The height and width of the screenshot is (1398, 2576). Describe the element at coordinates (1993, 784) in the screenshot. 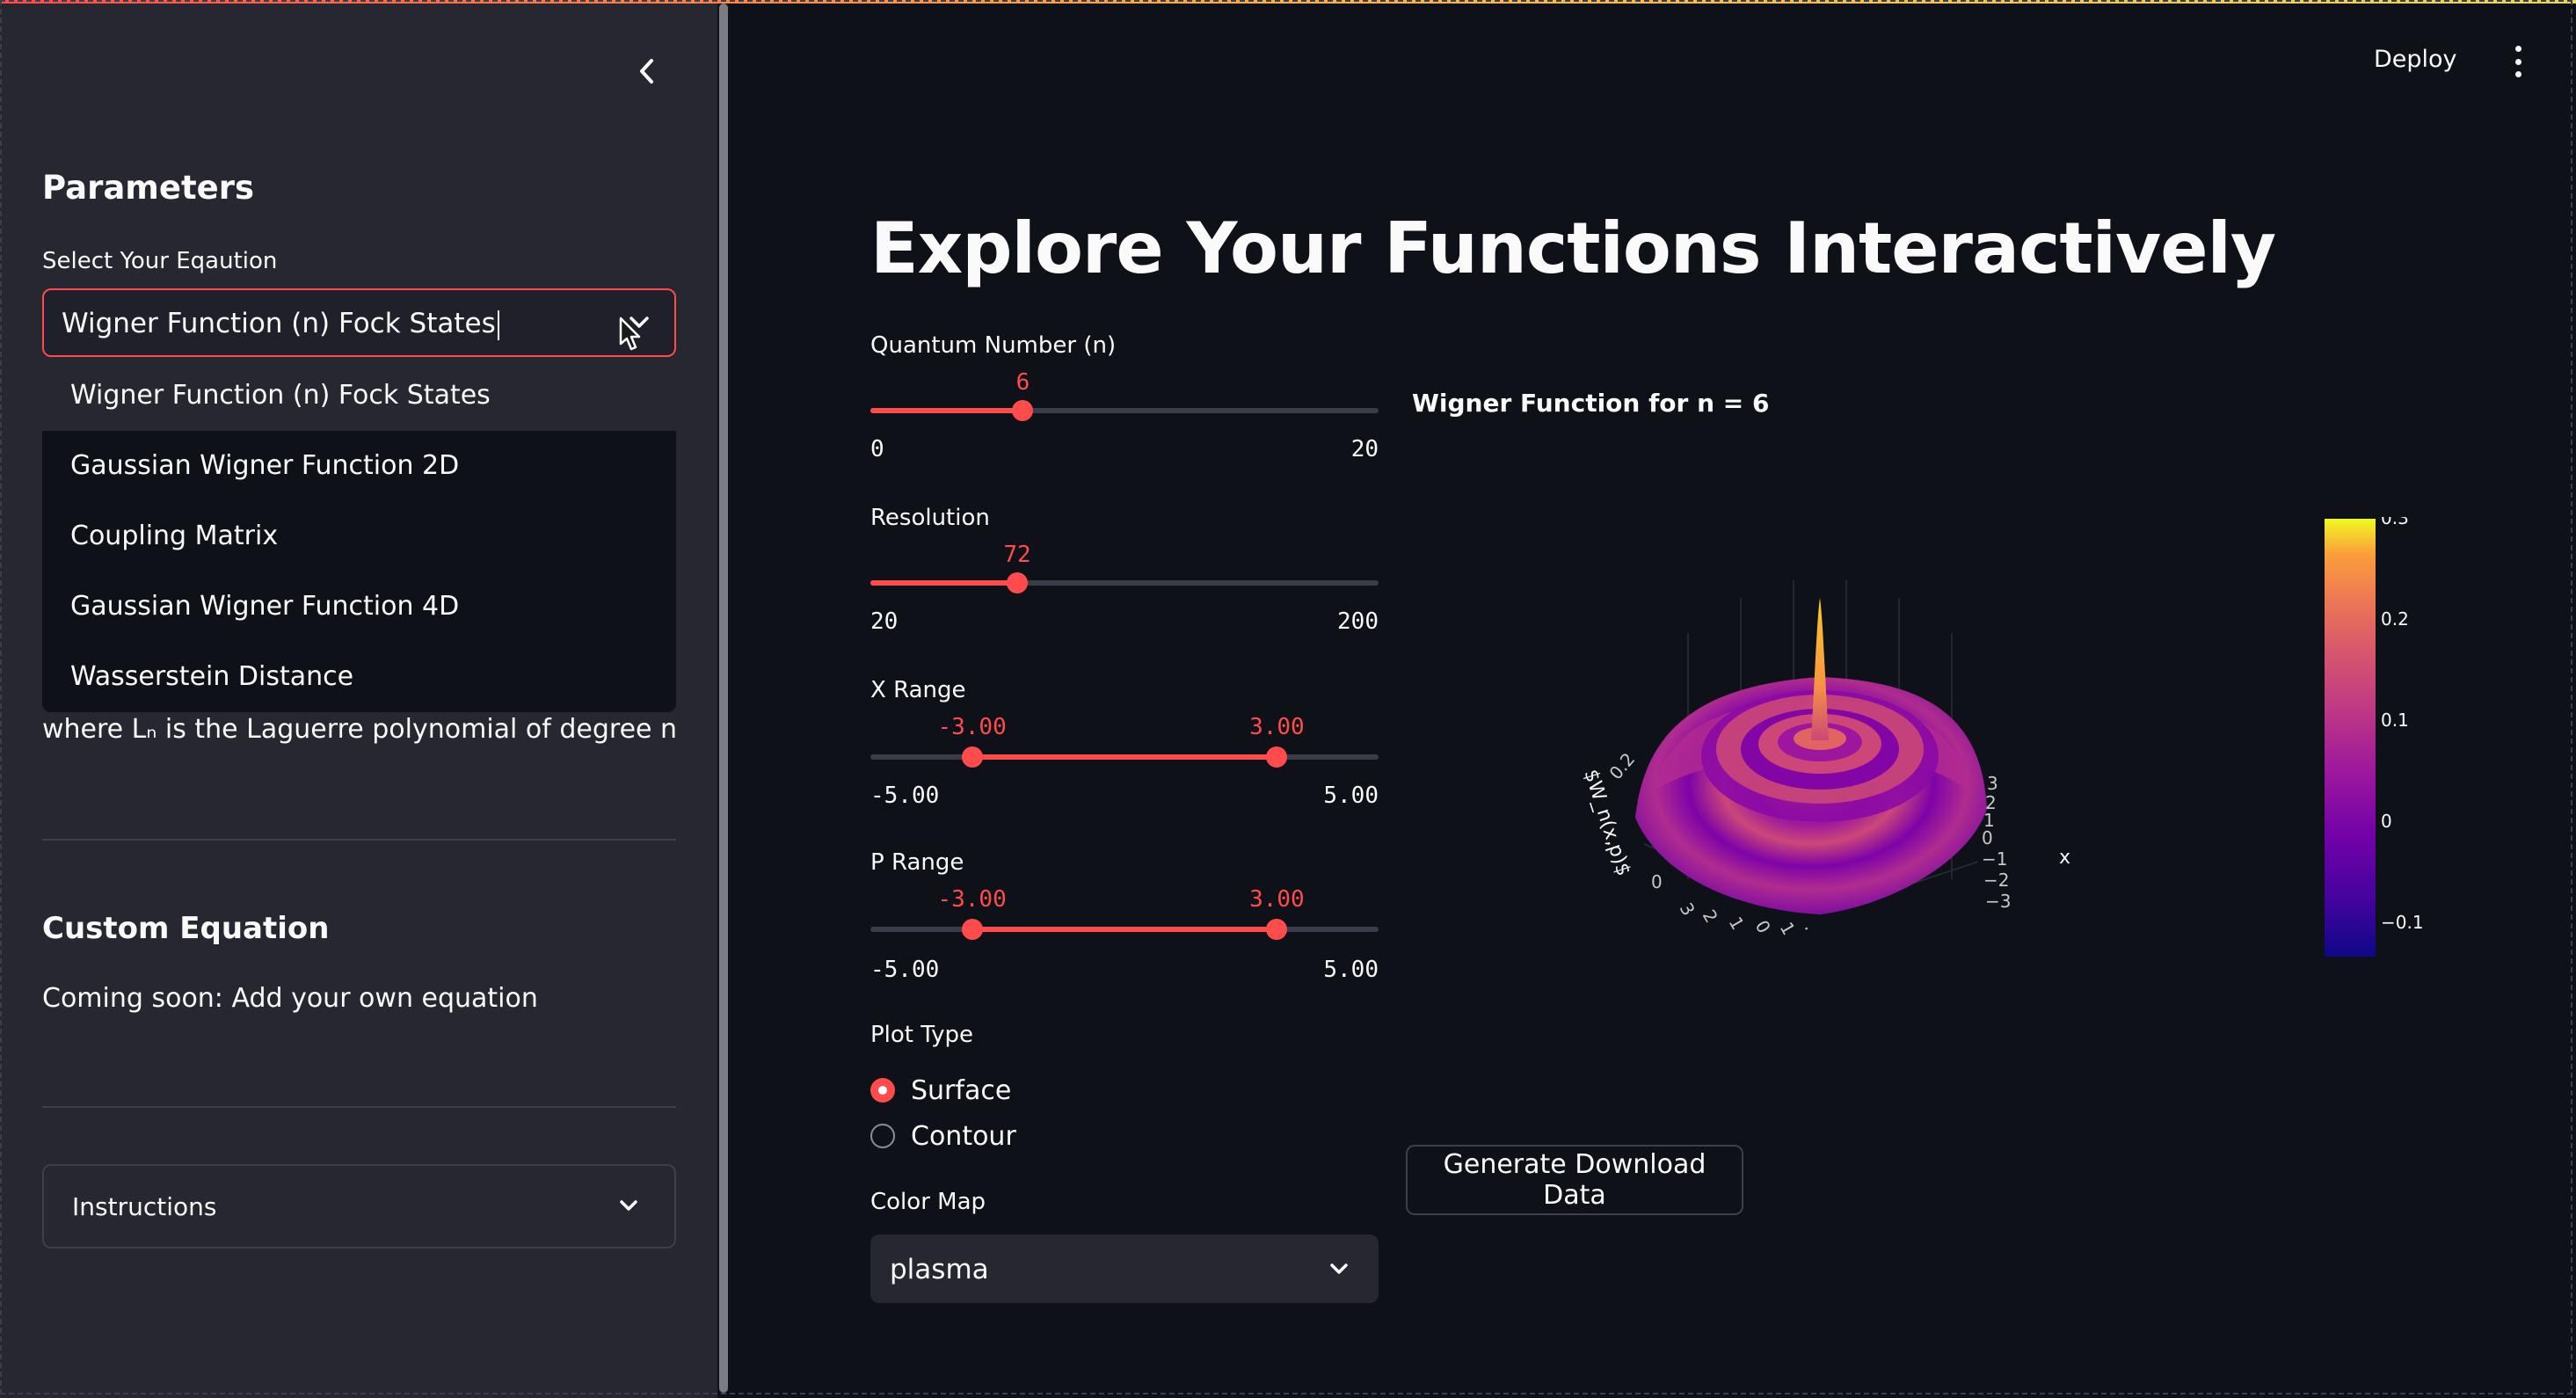

I see `x-axis-tick: 3` at that location.